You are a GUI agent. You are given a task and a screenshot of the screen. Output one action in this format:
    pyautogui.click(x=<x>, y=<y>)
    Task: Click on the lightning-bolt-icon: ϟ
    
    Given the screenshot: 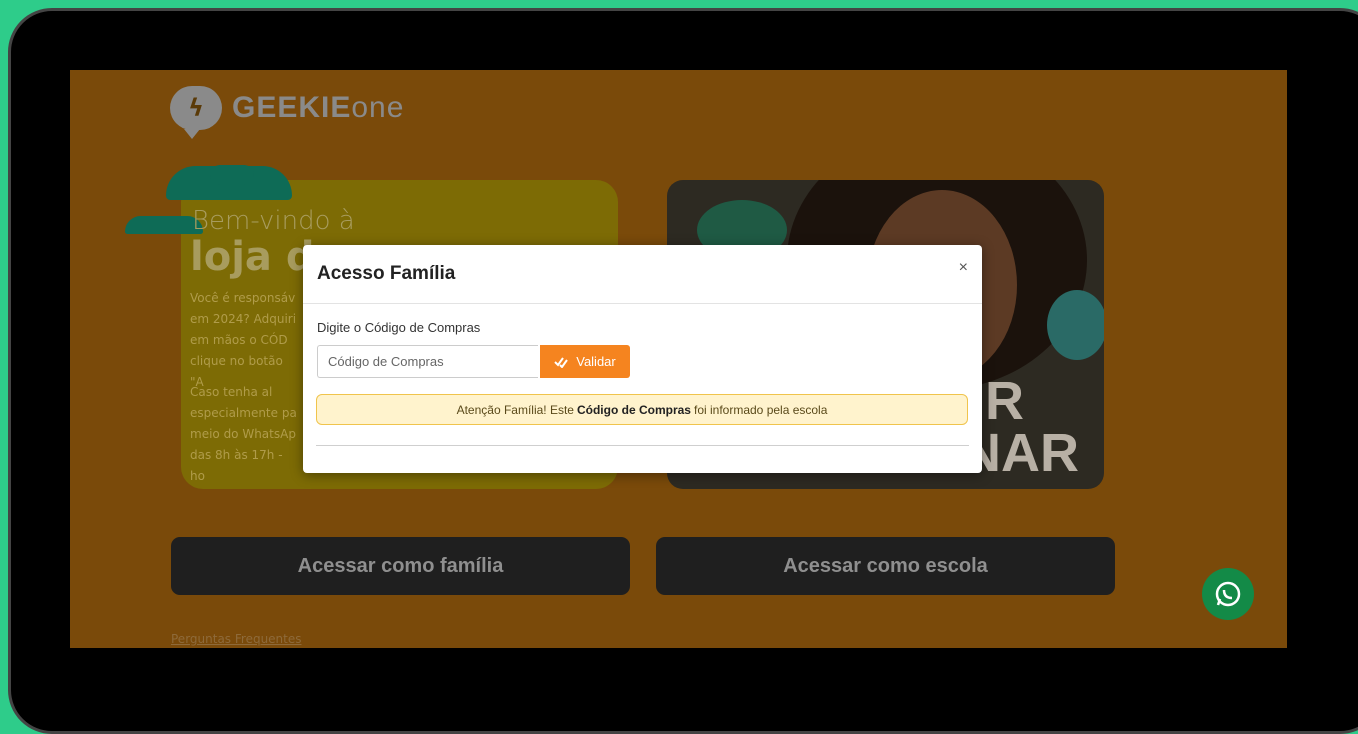 What is the action you would take?
    pyautogui.click(x=196, y=112)
    